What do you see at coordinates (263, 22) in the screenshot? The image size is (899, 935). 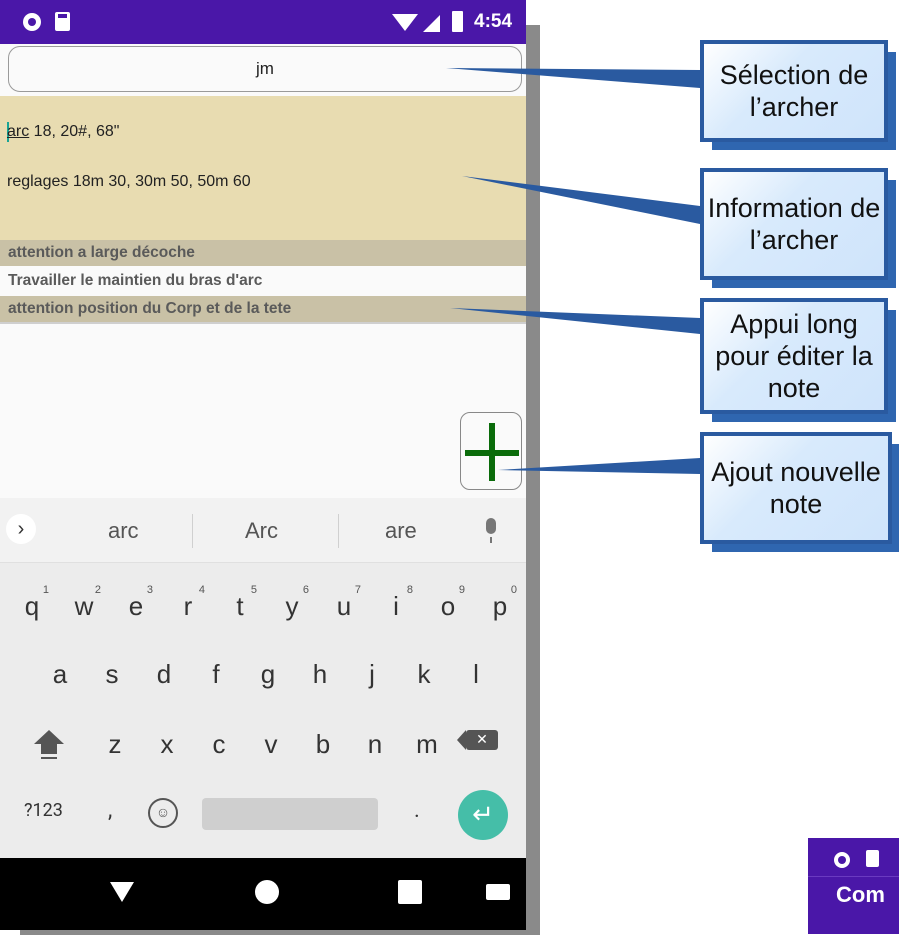 I see `status-bar: 4:54` at bounding box center [263, 22].